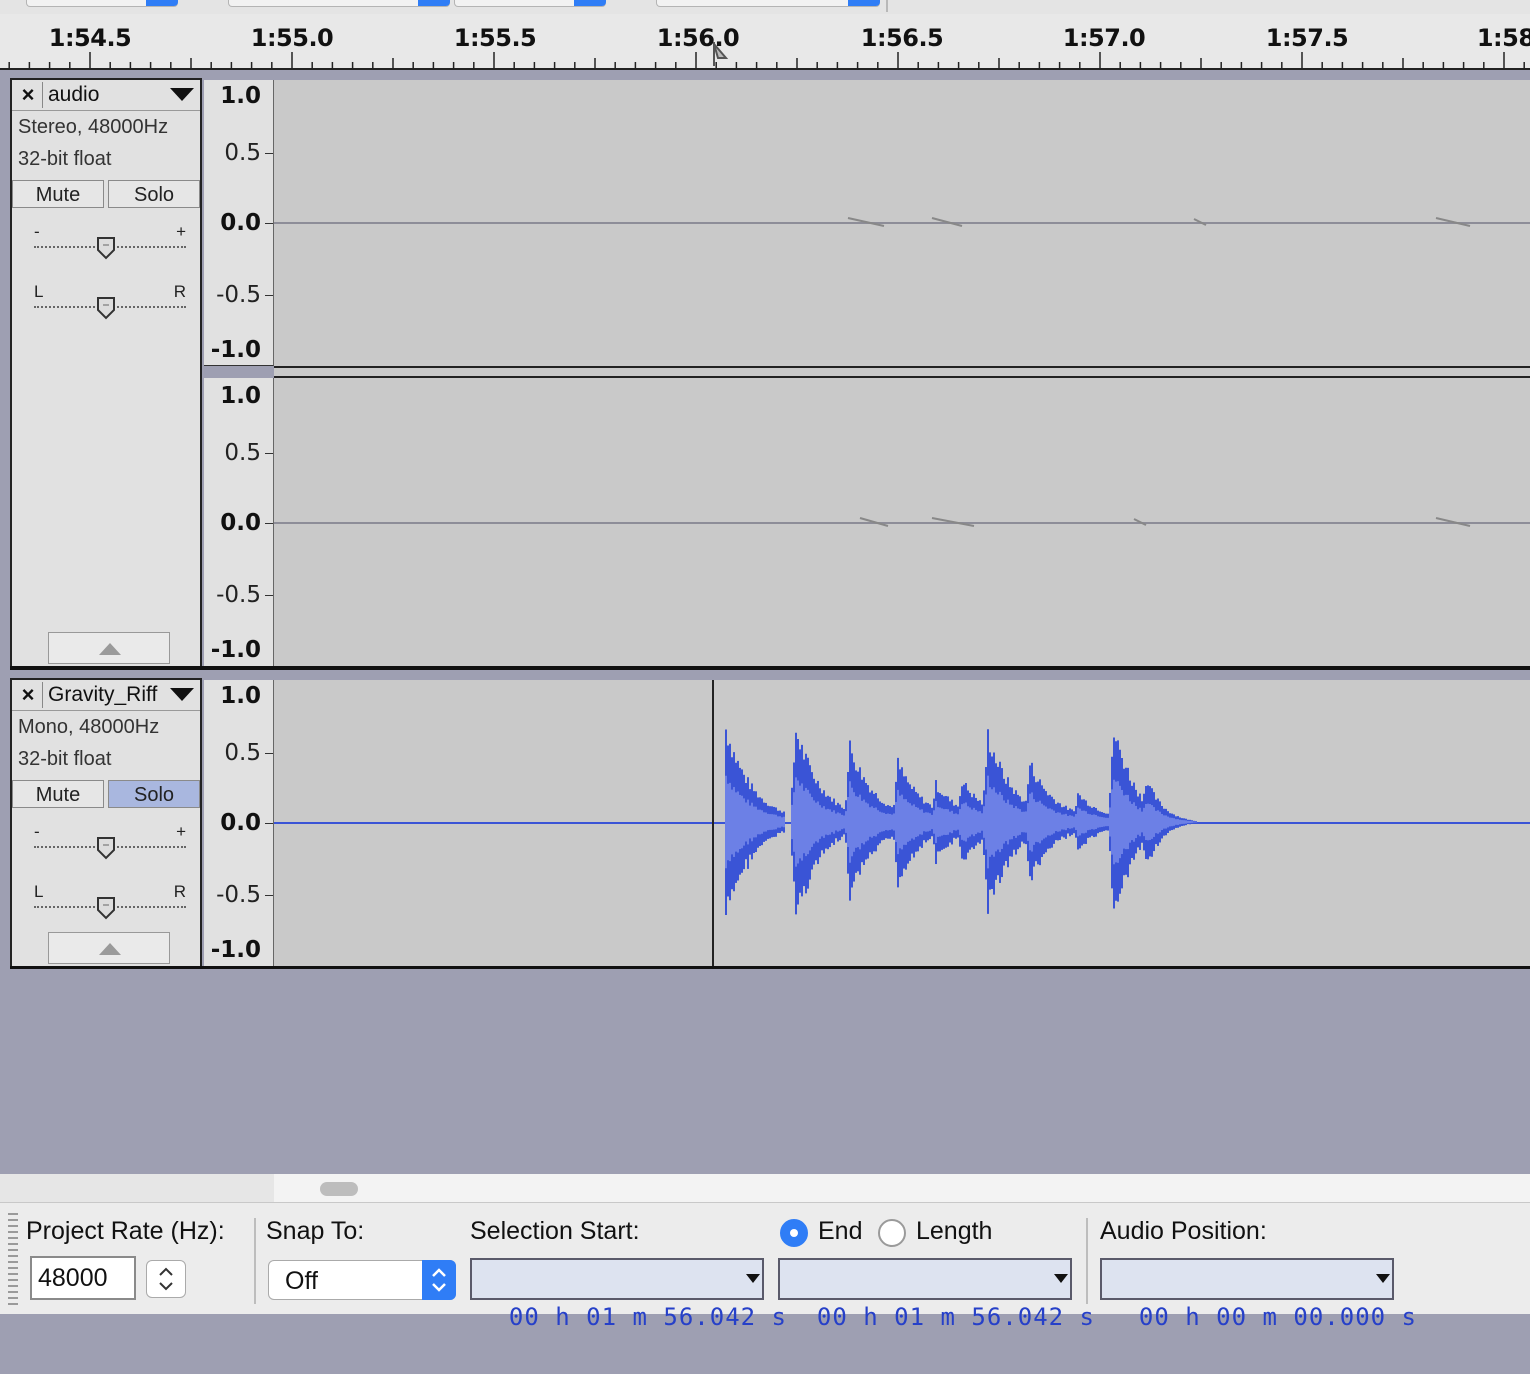 This screenshot has height=1374, width=1530. I want to click on ruler-label: 1:58., so click(1503, 38).